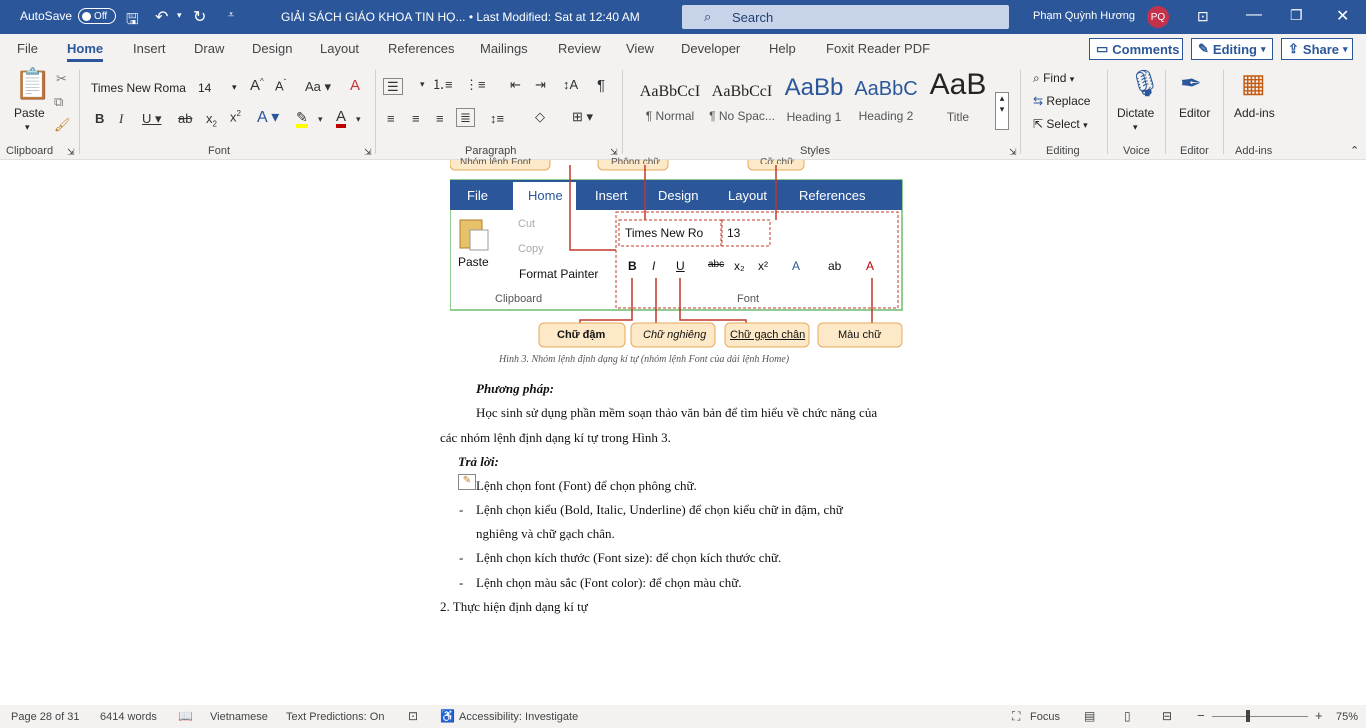 Image resolution: width=1366 pixels, height=728 pixels. Describe the element at coordinates (421, 48) in the screenshot. I see `tab-references: References` at that location.